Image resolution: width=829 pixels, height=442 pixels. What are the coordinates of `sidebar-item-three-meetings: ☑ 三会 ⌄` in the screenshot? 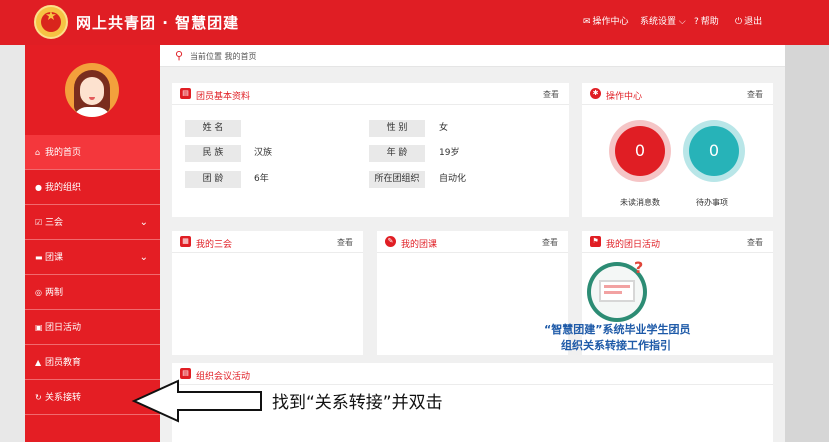 It's located at (92, 222).